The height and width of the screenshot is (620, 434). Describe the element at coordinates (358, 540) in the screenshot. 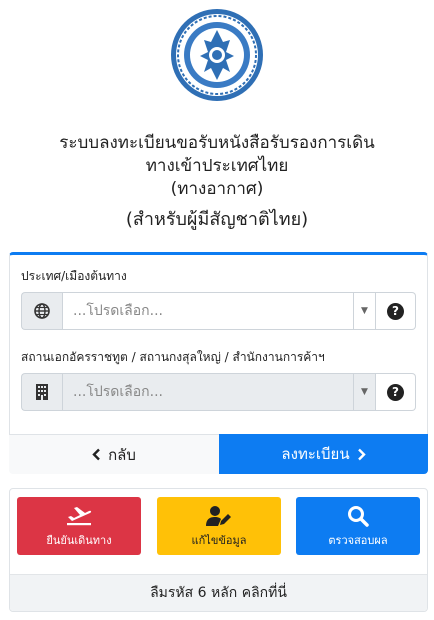

I see `check-result-label: ตรวจสอบผล` at that location.